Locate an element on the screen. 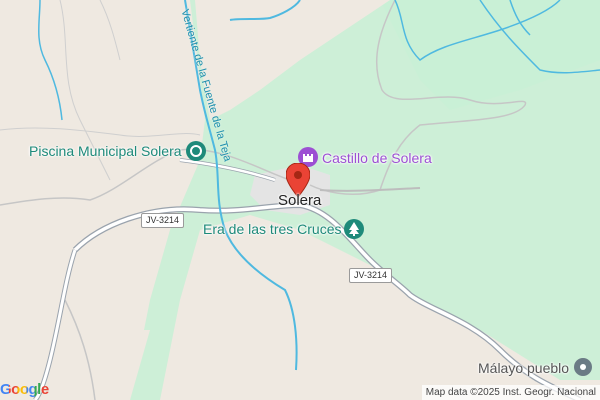  poi-era-label: Era de las tres Cruces is located at coordinates (272, 229).